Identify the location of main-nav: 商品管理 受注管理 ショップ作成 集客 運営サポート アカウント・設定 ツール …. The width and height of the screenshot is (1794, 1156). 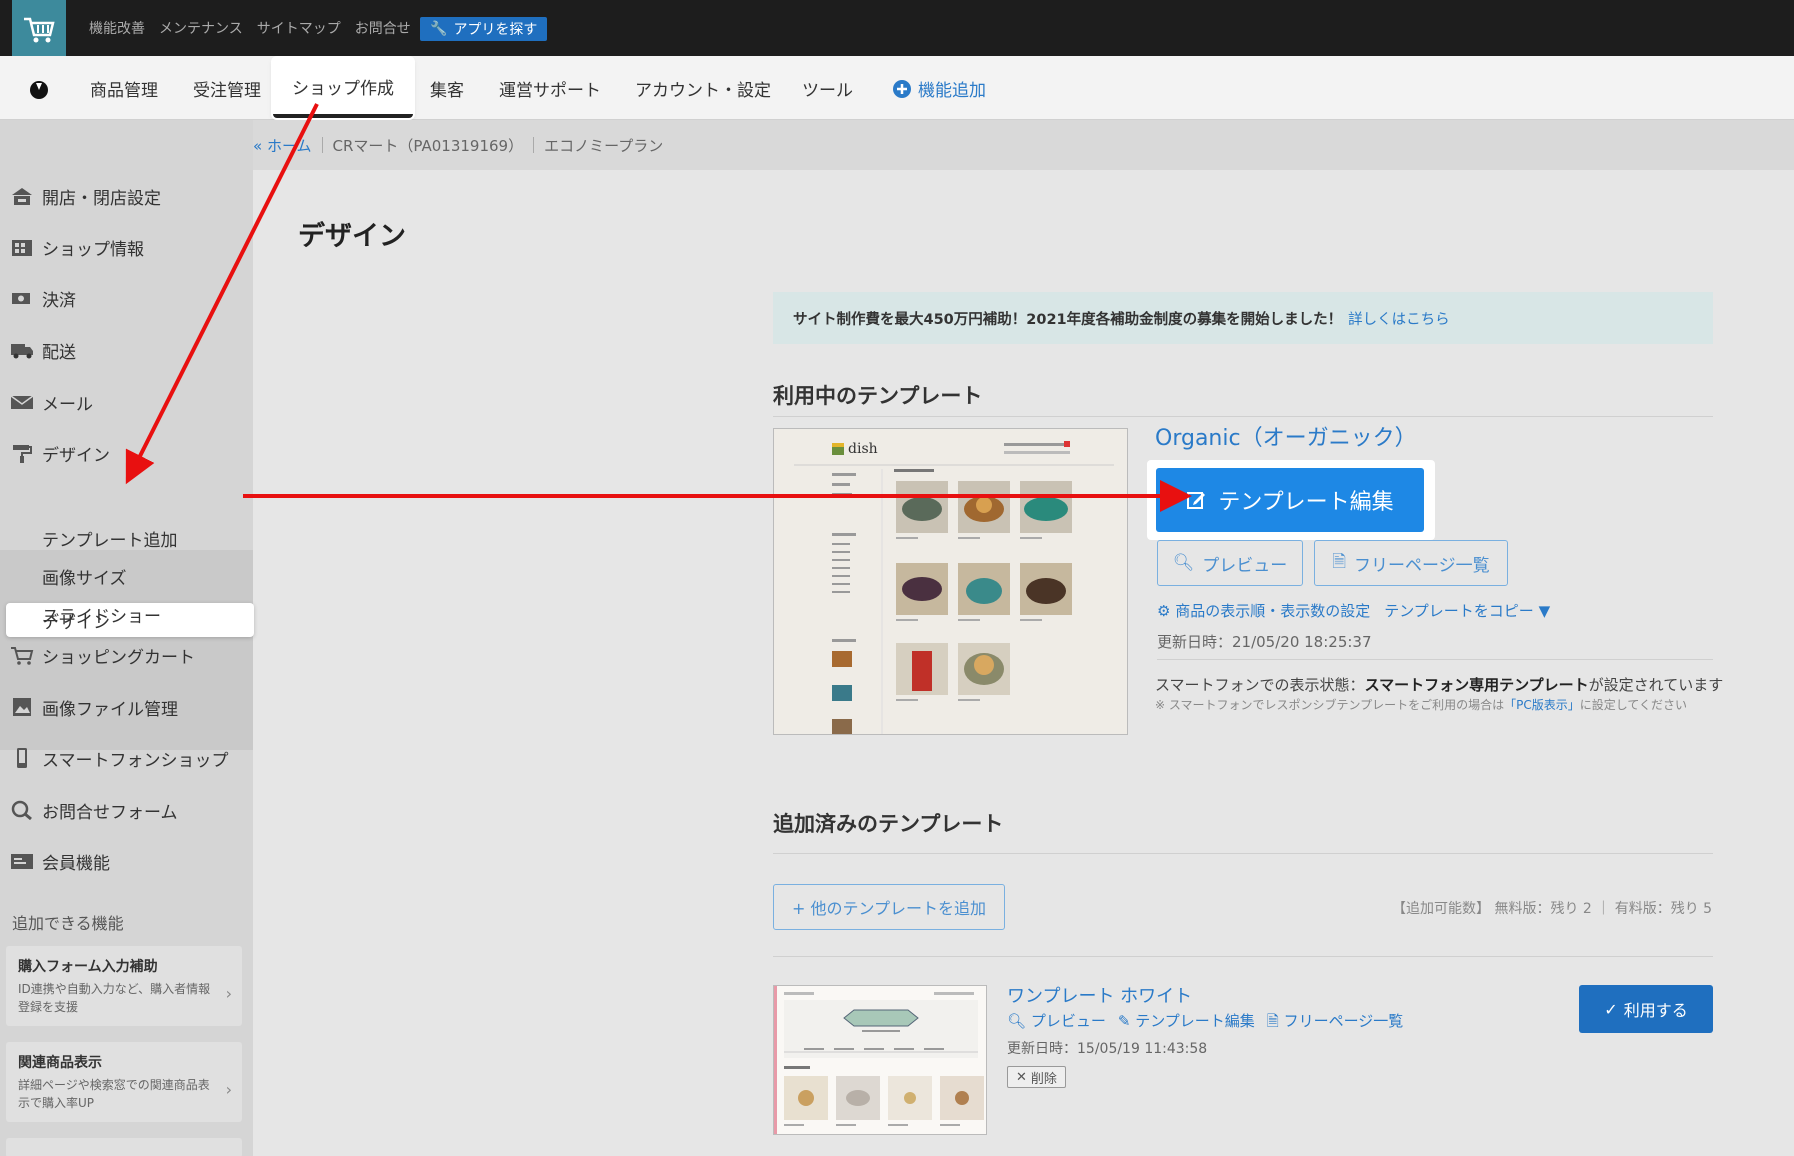
(897, 88).